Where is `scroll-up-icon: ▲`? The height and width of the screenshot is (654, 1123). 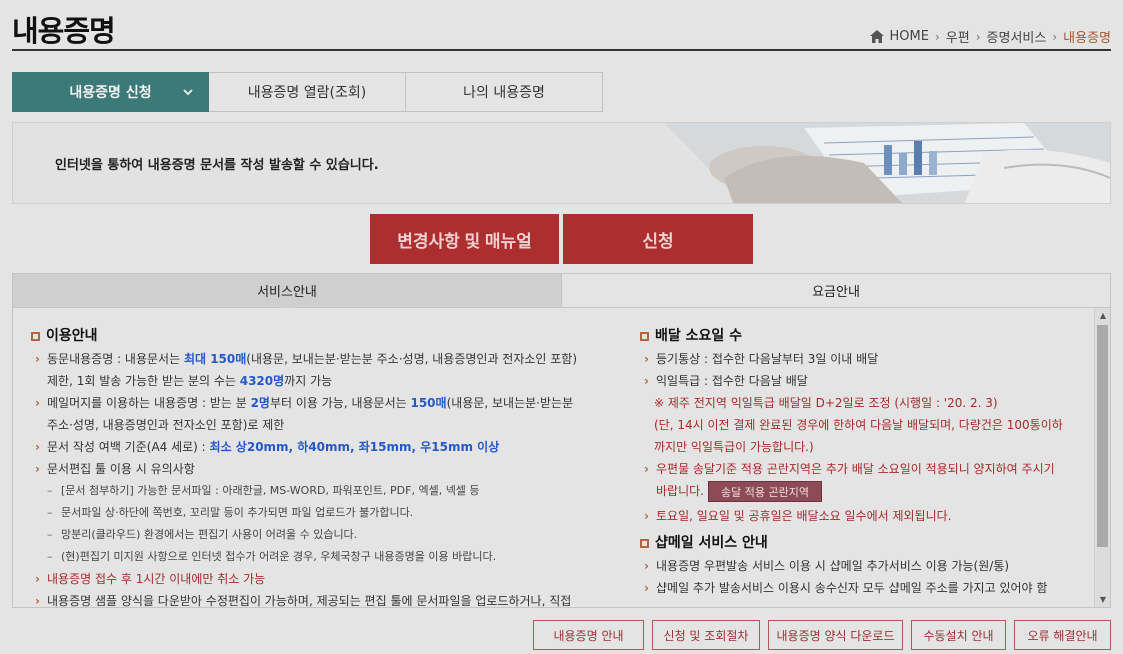 scroll-up-icon: ▲ is located at coordinates (1103, 316).